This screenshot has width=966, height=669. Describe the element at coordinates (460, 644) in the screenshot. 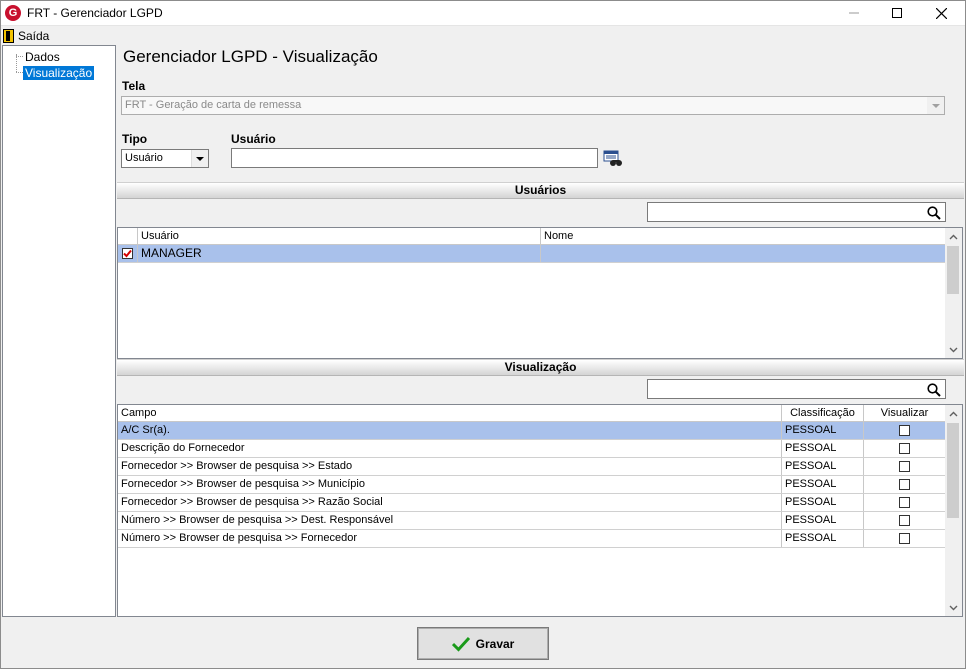

I see `checkmark-icon` at that location.